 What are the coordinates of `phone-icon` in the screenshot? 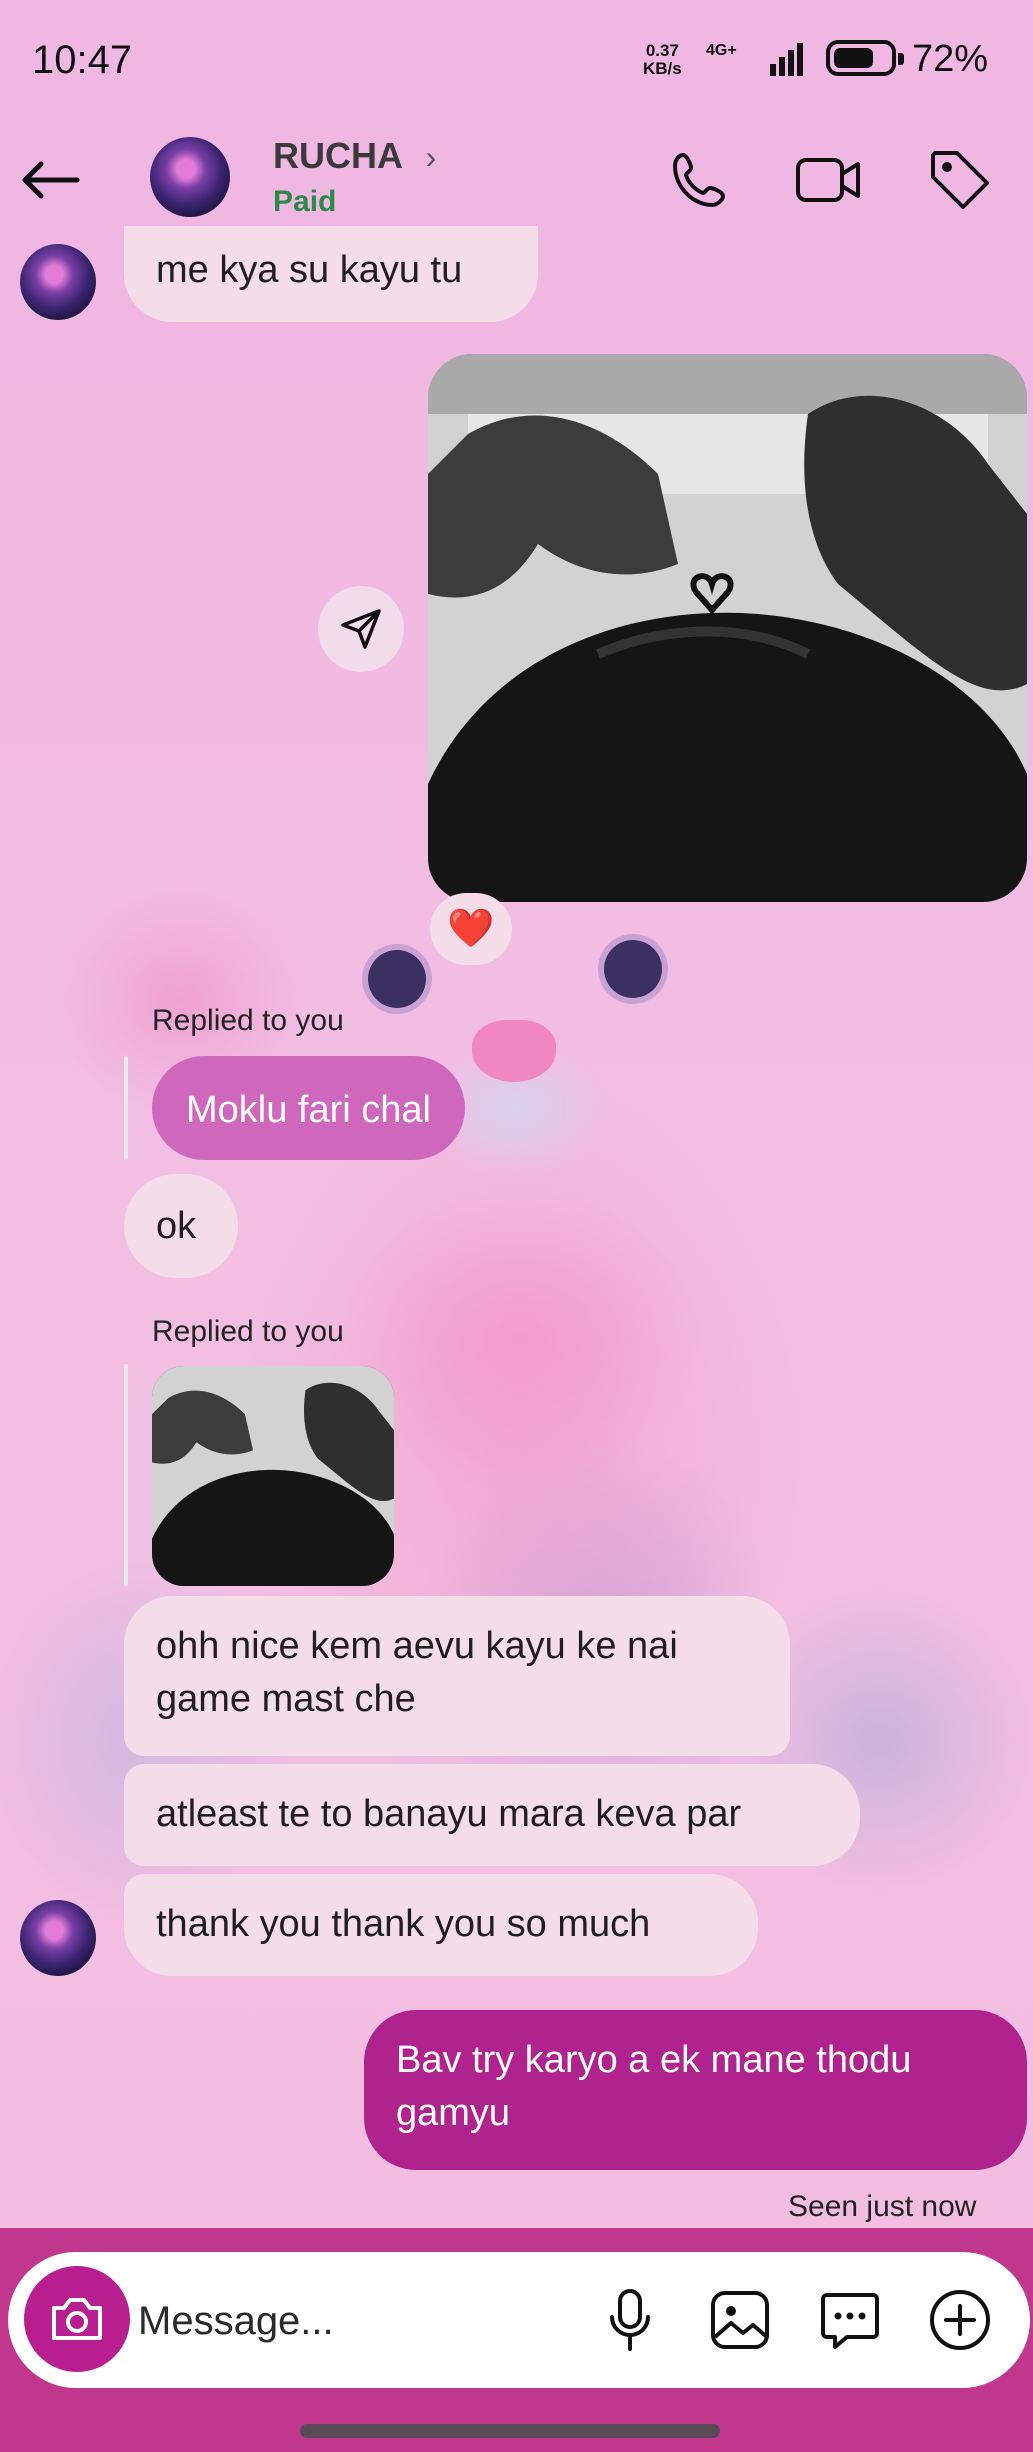 It's located at (699, 180).